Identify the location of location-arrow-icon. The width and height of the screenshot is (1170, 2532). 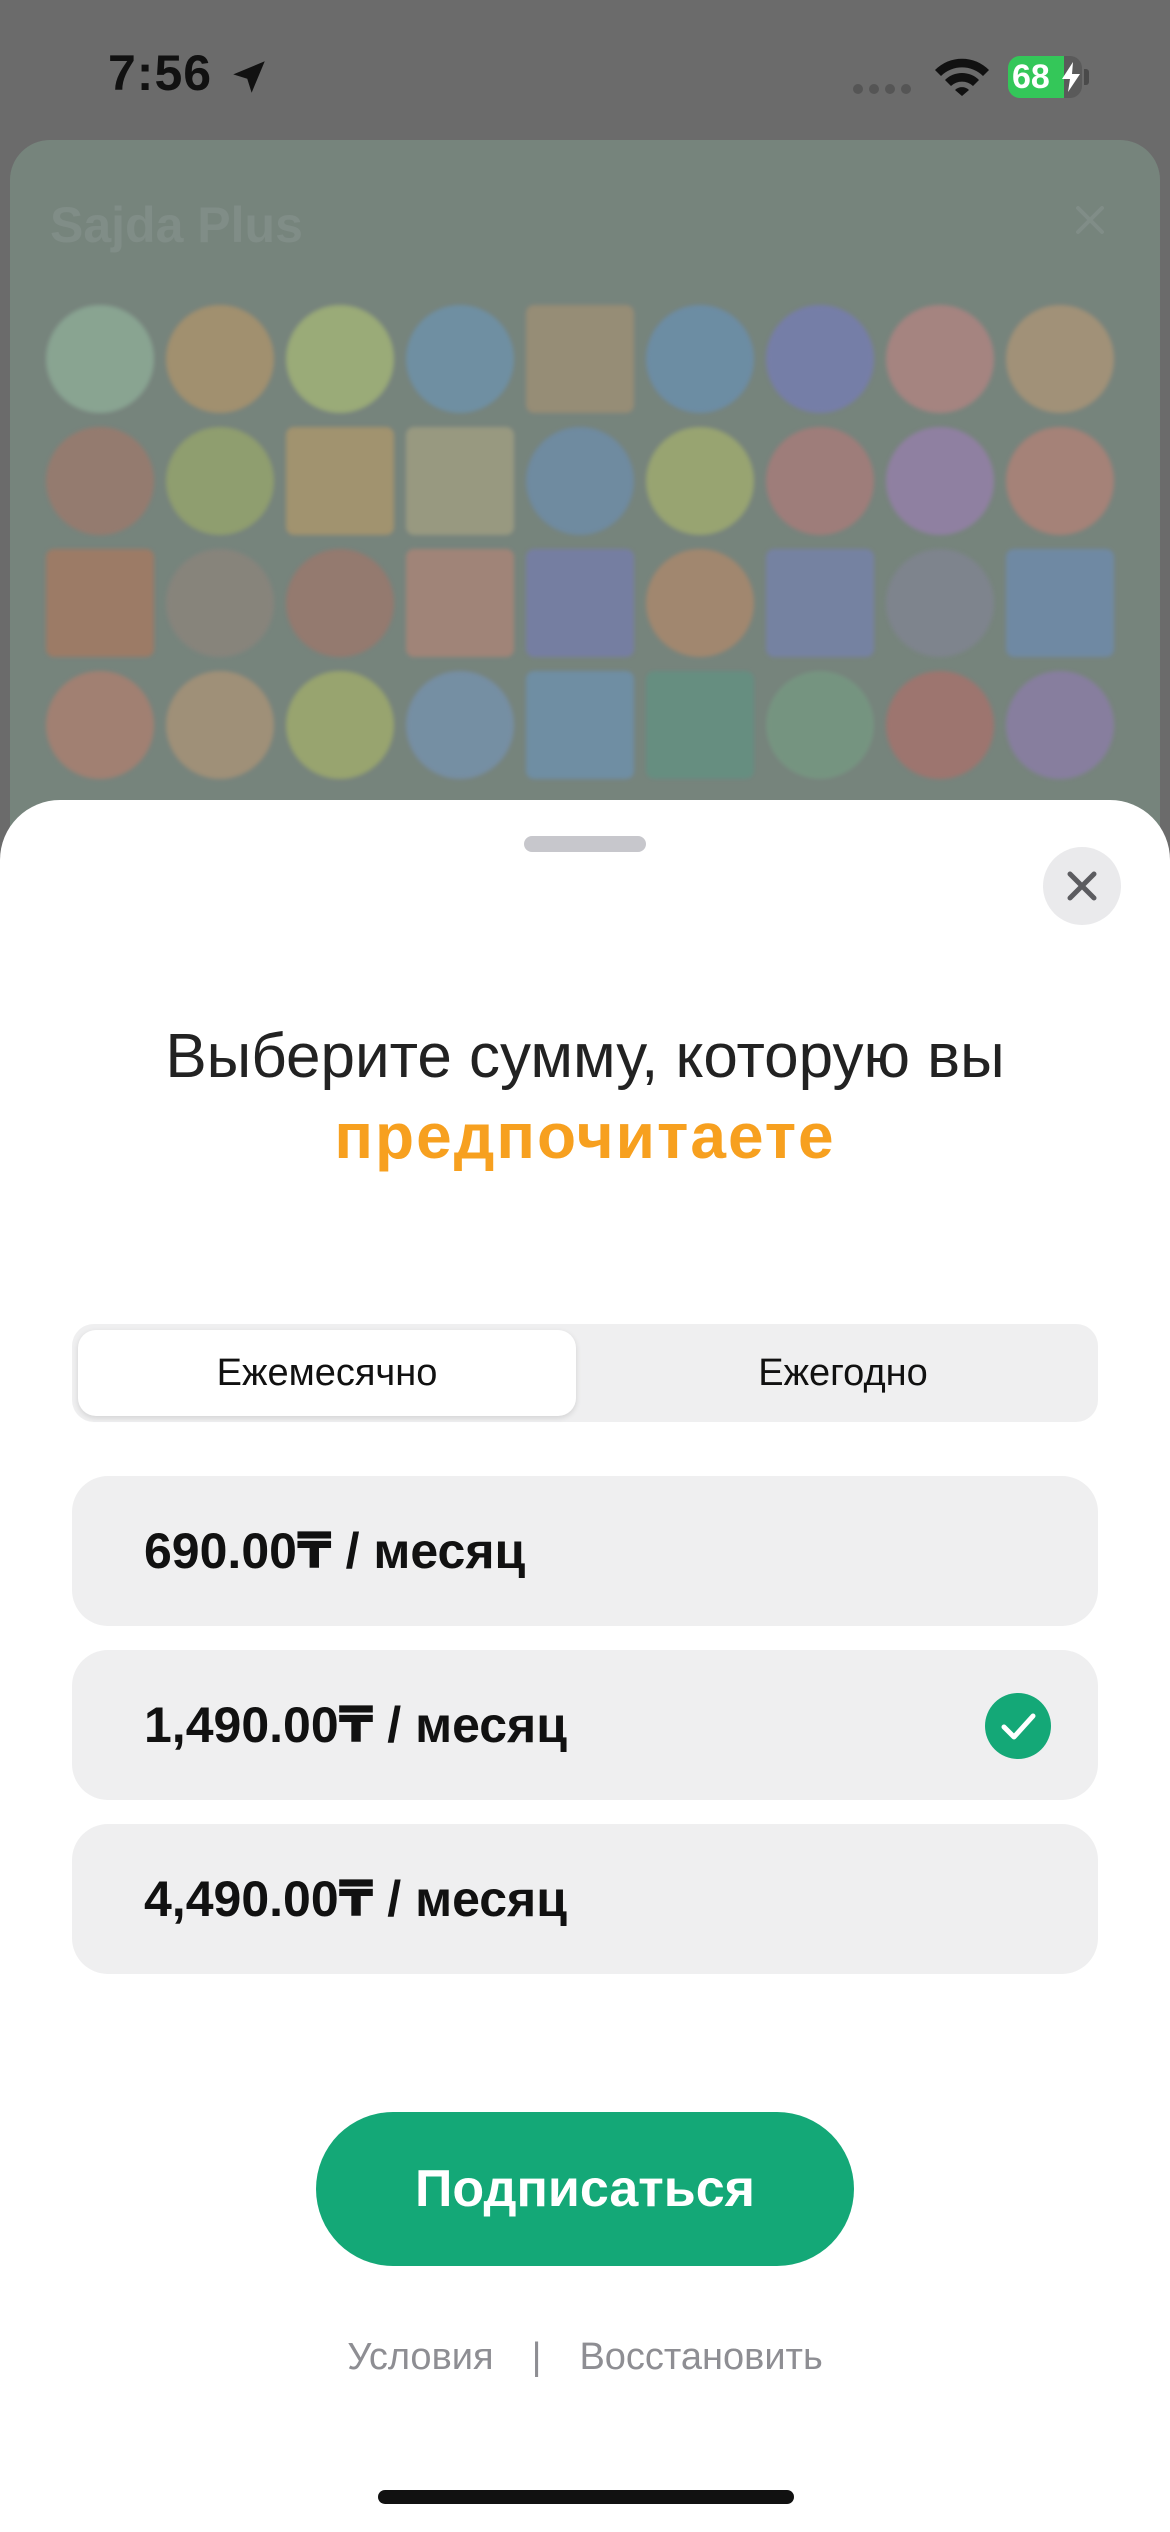
(249, 77).